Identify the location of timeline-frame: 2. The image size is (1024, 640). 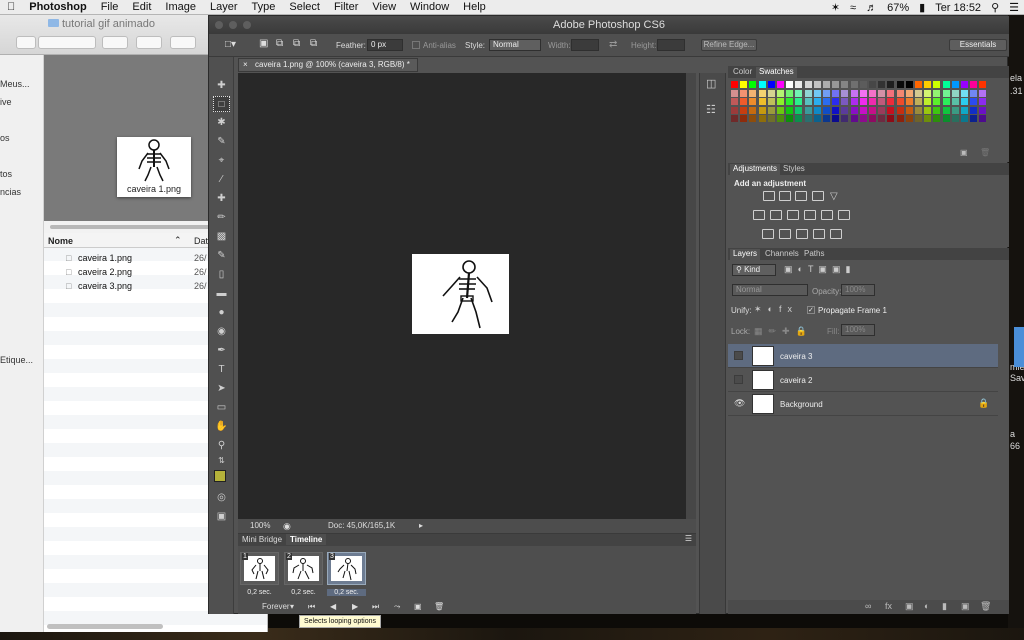
(303, 568).